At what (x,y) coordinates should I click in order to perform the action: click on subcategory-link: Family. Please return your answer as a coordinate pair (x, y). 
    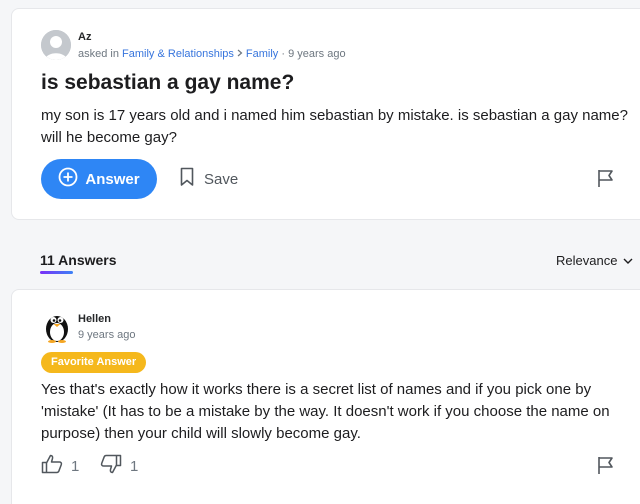
    Looking at the image, I should click on (262, 54).